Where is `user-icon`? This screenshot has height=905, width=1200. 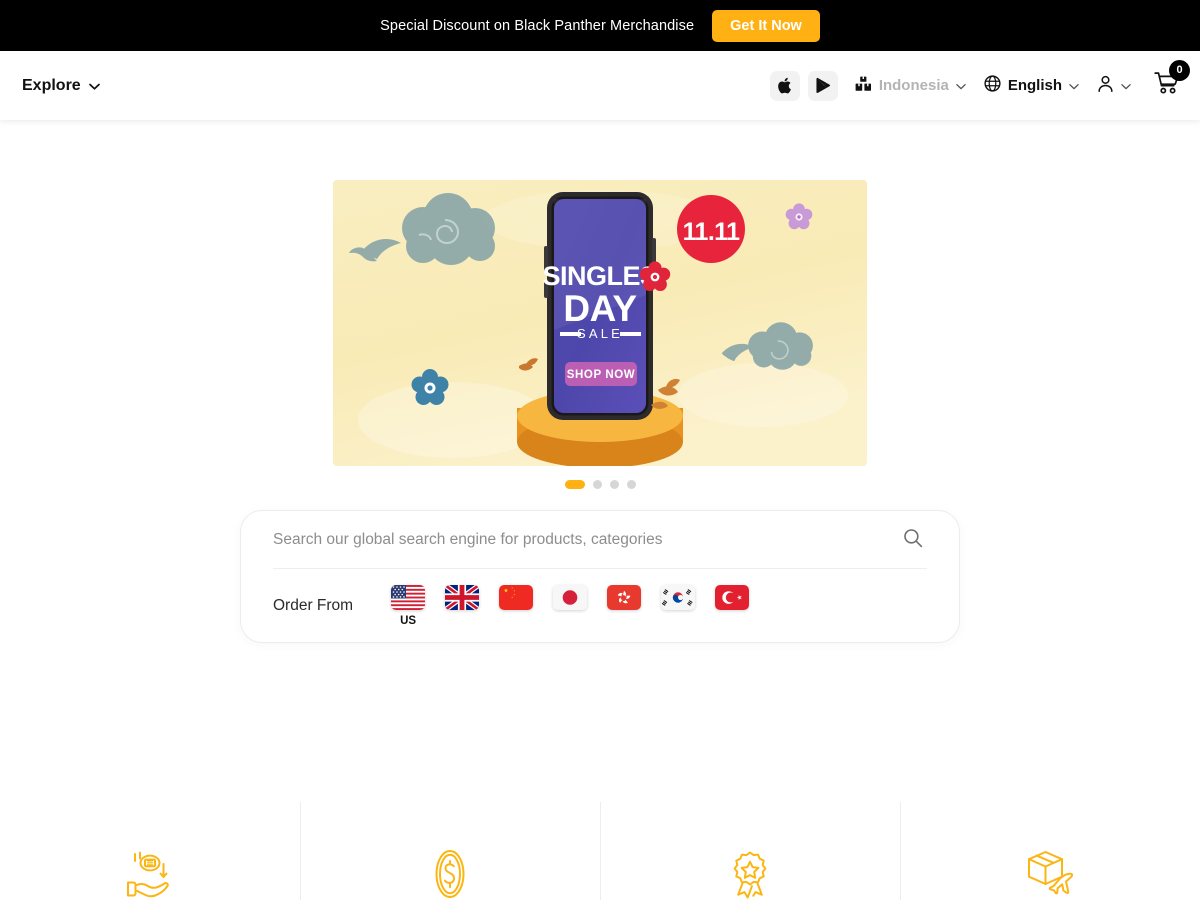 user-icon is located at coordinates (1105, 86).